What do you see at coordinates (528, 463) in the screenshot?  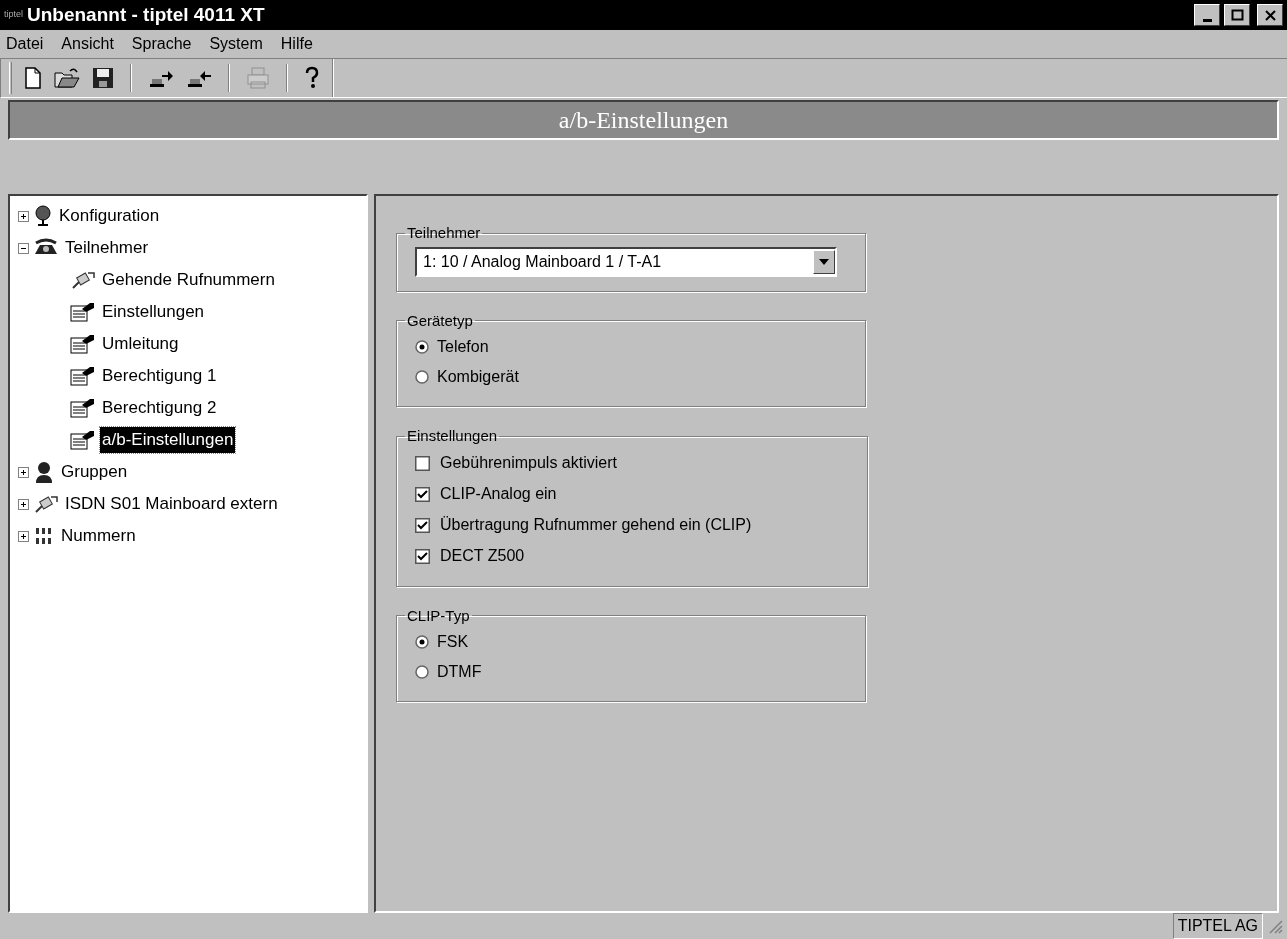 I see `checkbox-label: Gebührenimpuls aktiviert` at bounding box center [528, 463].